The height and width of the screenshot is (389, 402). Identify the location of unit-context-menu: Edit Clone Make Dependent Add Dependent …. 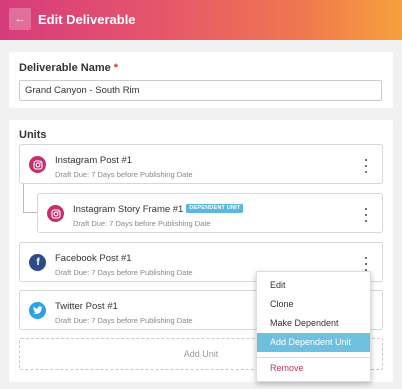
(313, 326).